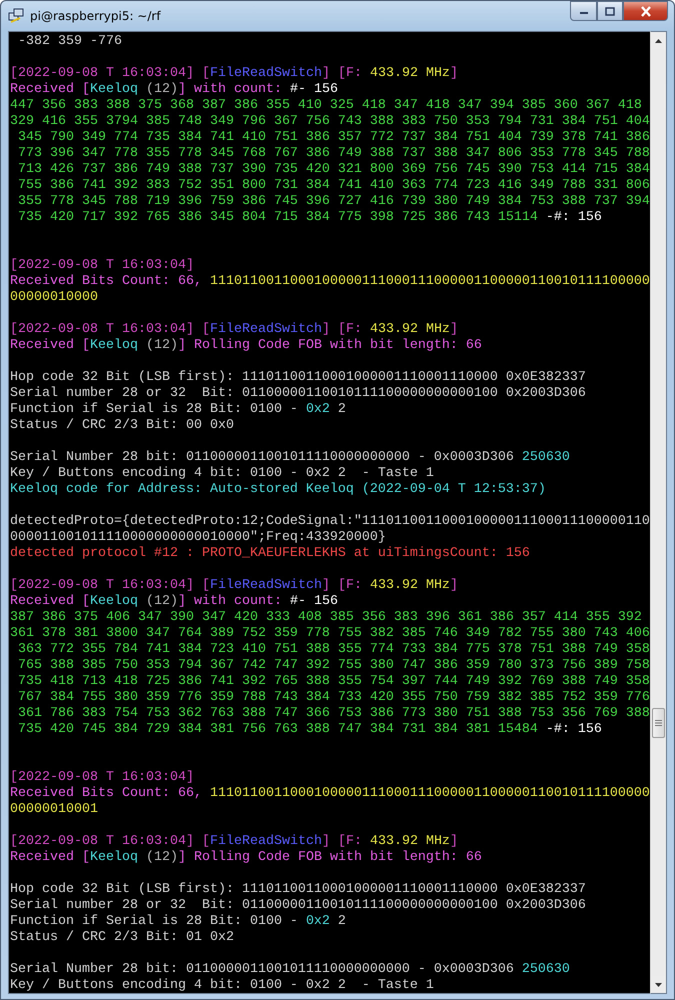 Image resolution: width=675 pixels, height=1000 pixels. What do you see at coordinates (333, 650) in the screenshot?
I see `terminal-line: 363 772 355 784 741 384 723 410 751 388 355 774 733 384 775 378 751 388 749 358` at bounding box center [333, 650].